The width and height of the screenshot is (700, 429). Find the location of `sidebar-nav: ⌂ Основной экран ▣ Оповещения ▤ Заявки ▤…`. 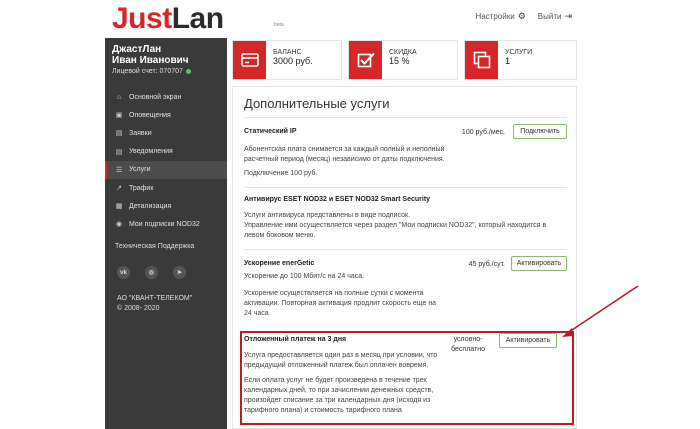

sidebar-nav: ⌂ Основной экран ▣ Оповещения ▤ Заявки ▤… is located at coordinates (166, 161).